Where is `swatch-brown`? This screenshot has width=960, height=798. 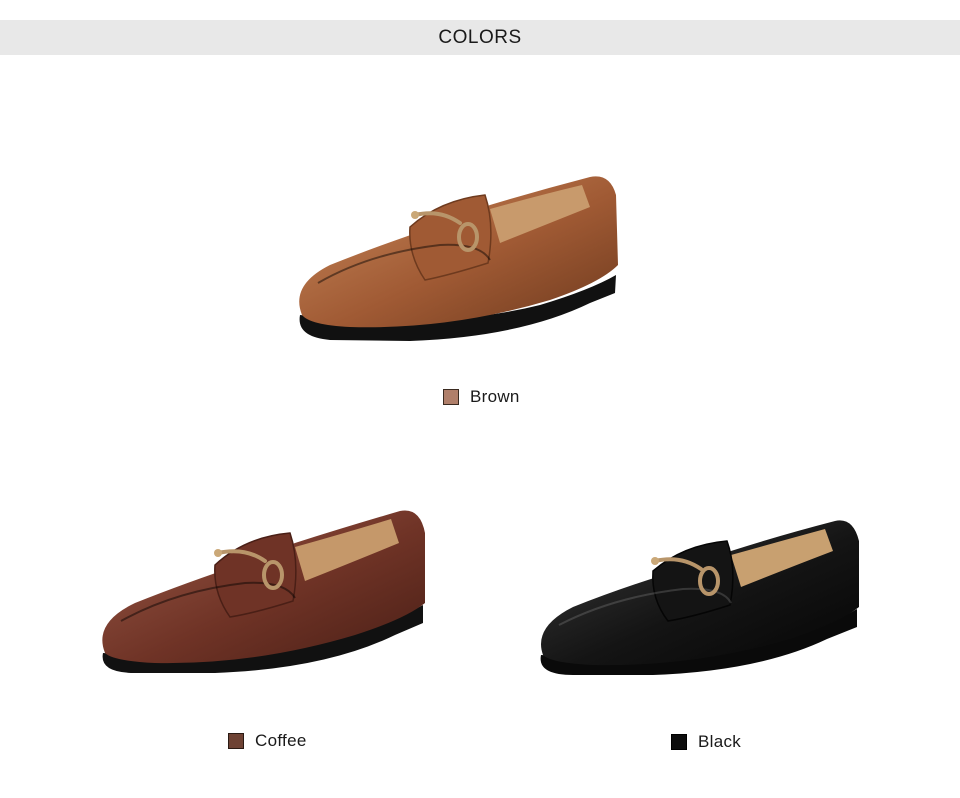
swatch-brown is located at coordinates (451, 397).